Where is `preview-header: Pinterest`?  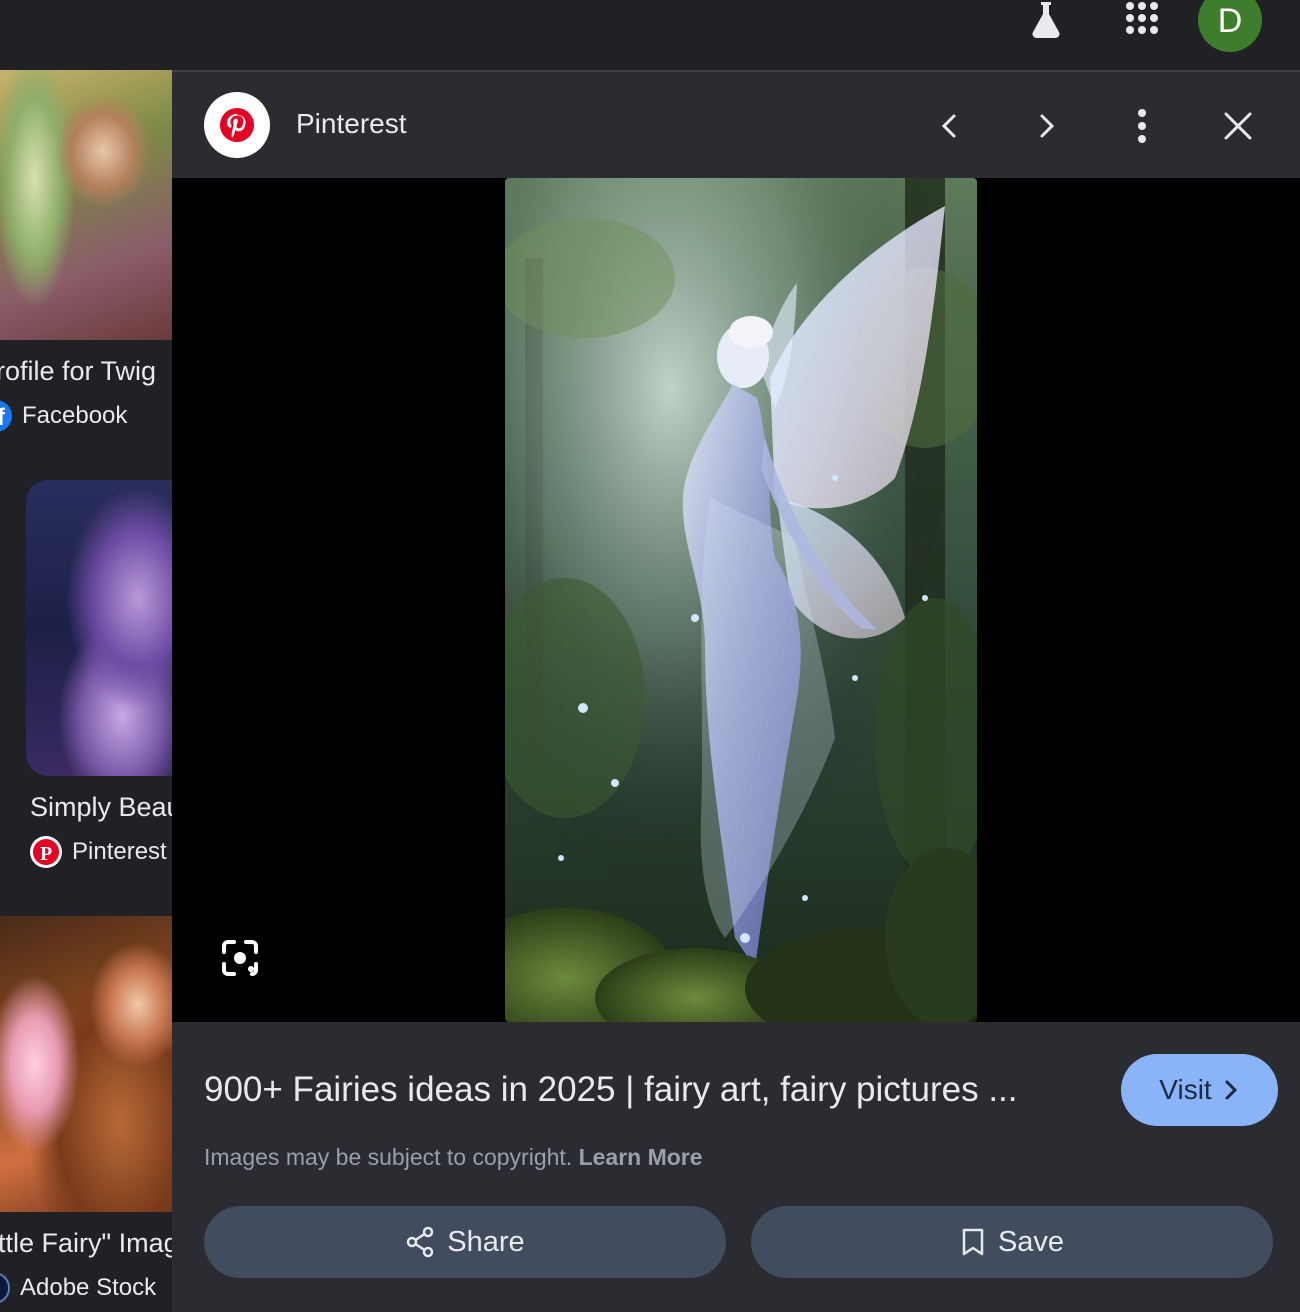
preview-header: Pinterest is located at coordinates (736, 125).